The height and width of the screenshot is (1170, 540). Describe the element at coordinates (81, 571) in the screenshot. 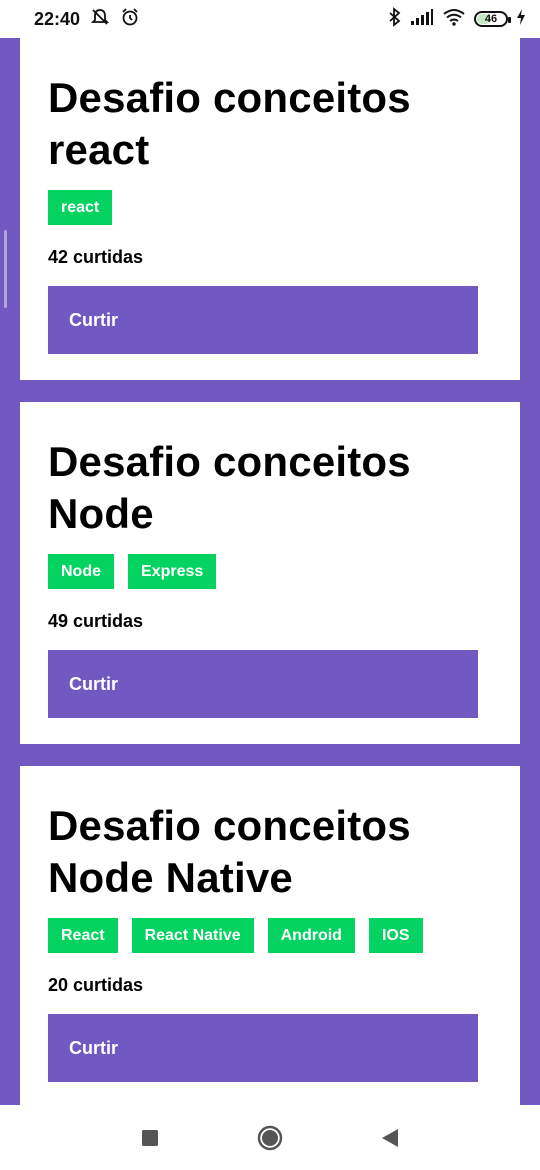

I see `tech-badge: Node` at that location.